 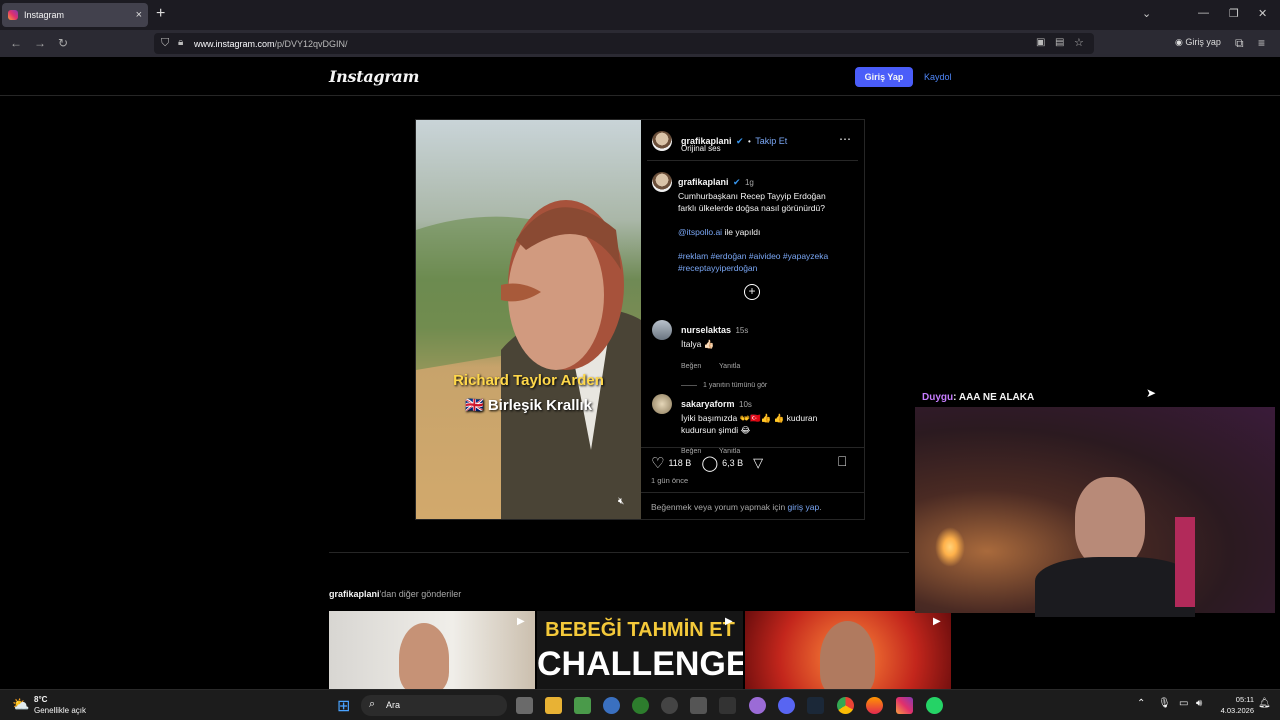 What do you see at coordinates (1198, 42) in the screenshot?
I see `account-signin: ◉ Giriş yap` at bounding box center [1198, 42].